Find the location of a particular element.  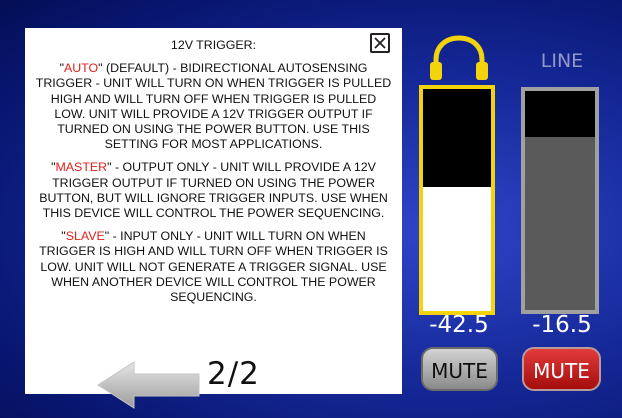

line-level-readout: -16.5 is located at coordinates (562, 325).